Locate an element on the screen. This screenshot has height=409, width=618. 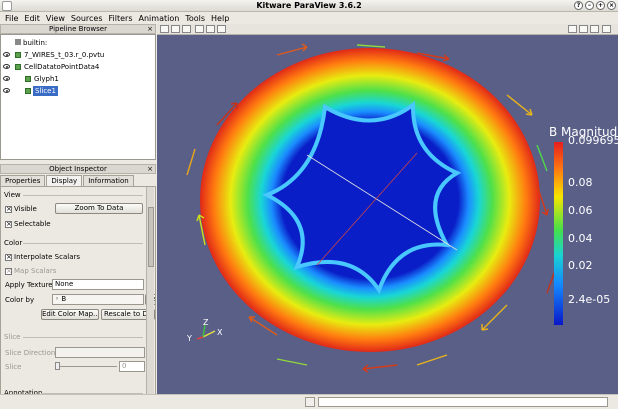
tree-item-pvtu: 7_WIRES_t_03.r_0.pvtu is located at coordinates (76, 55).